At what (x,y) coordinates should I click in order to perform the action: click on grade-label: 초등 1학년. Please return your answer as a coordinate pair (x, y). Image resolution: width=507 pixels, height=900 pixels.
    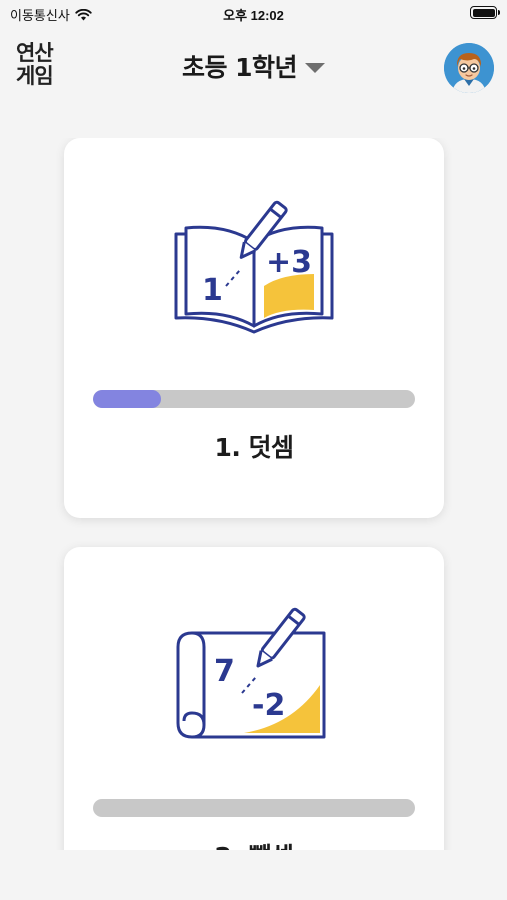
    Looking at the image, I should click on (239, 67).